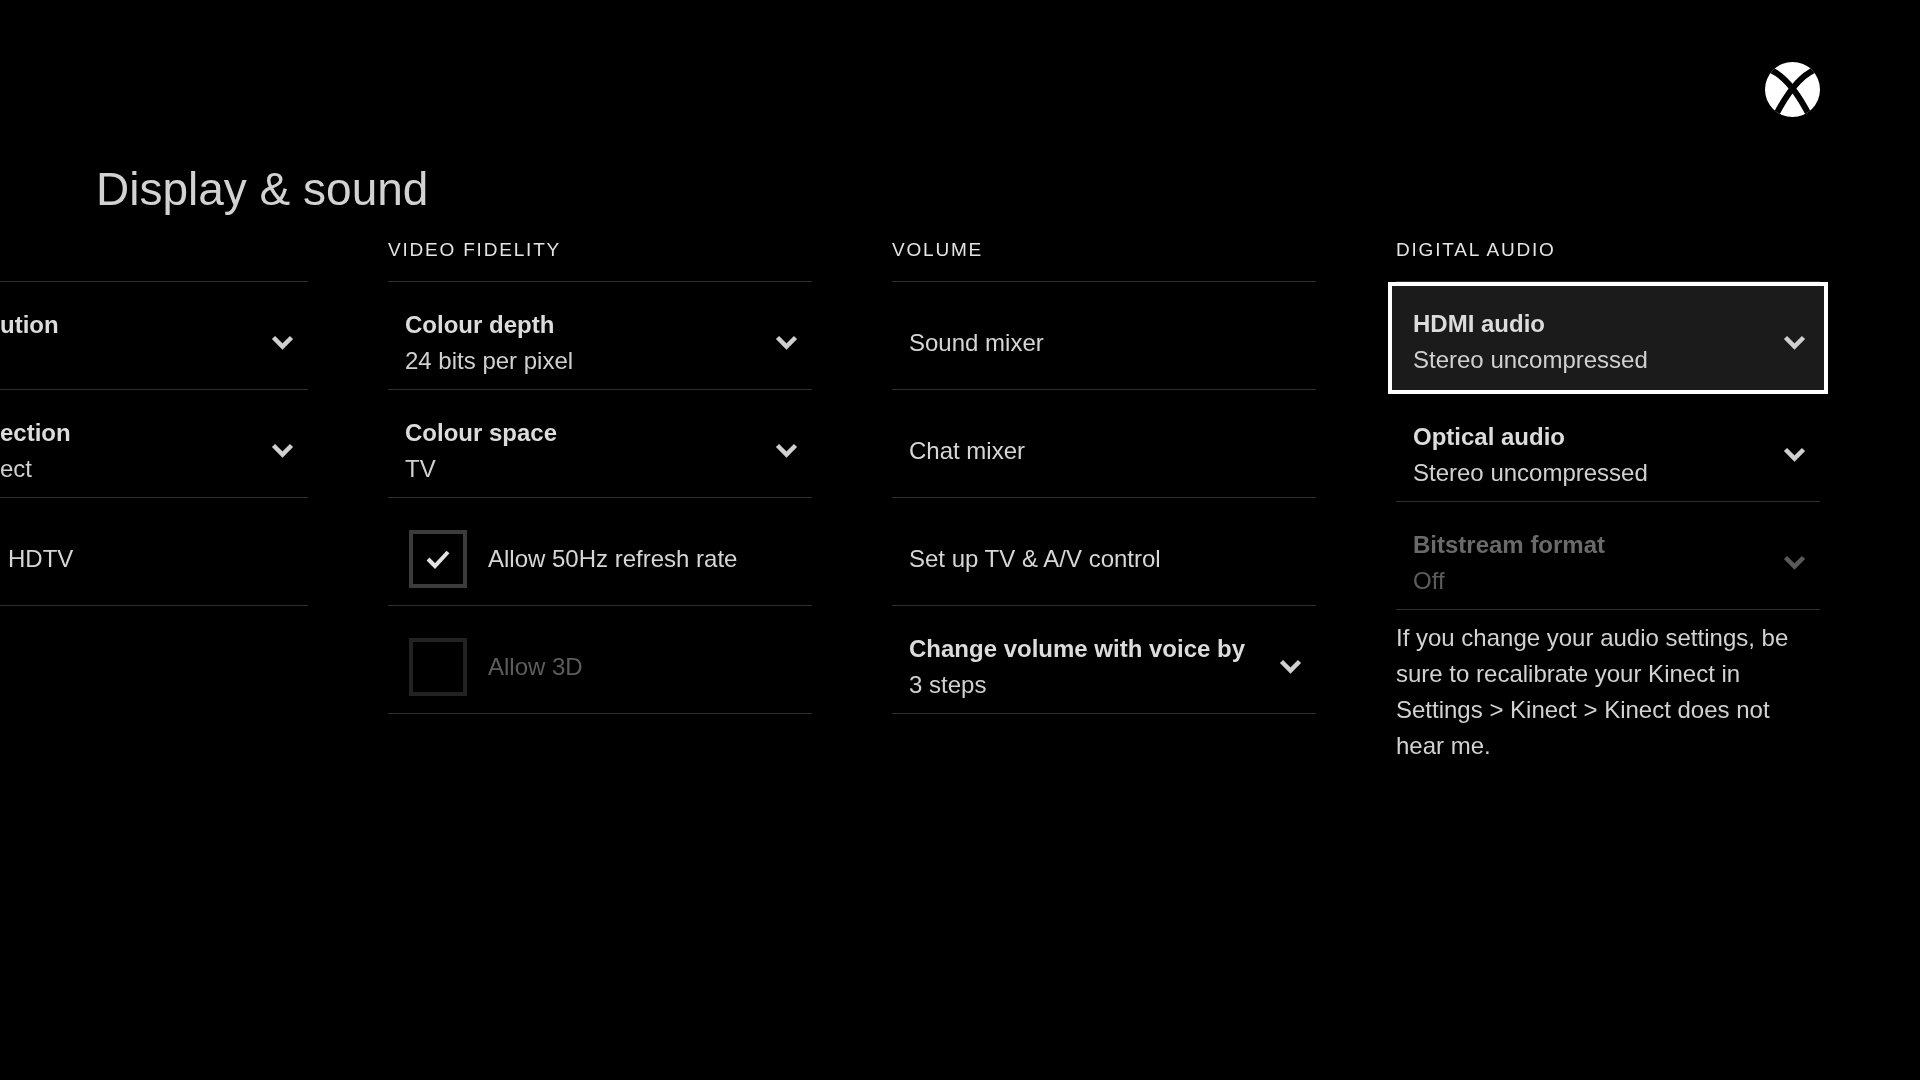  What do you see at coordinates (1104, 444) in the screenshot?
I see `menu-item: Chat mixer` at bounding box center [1104, 444].